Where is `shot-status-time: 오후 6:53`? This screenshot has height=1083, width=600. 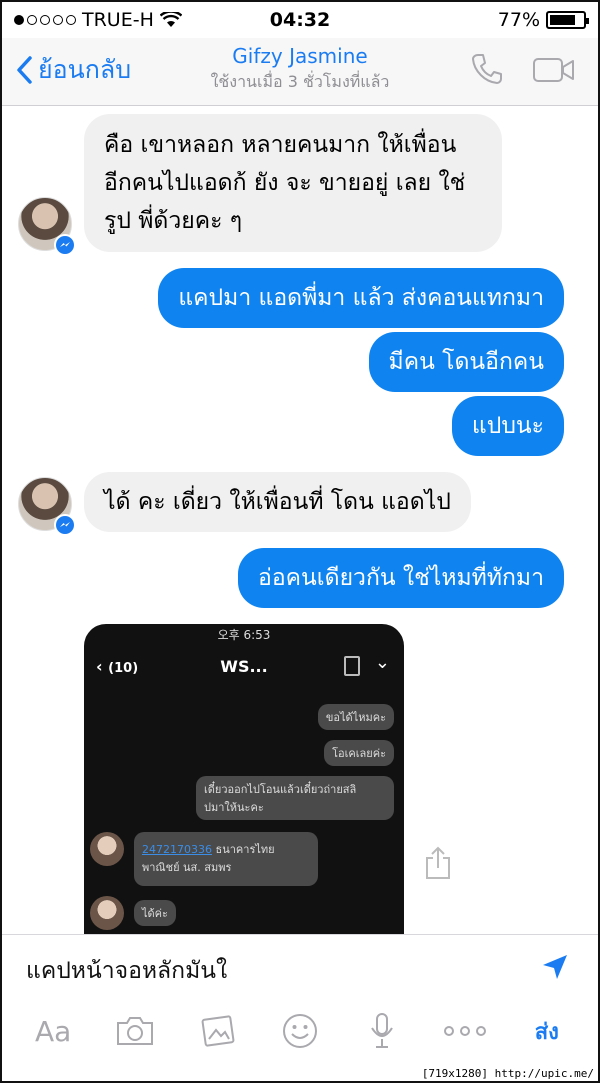
shot-status-time: 오후 6:53 is located at coordinates (244, 635).